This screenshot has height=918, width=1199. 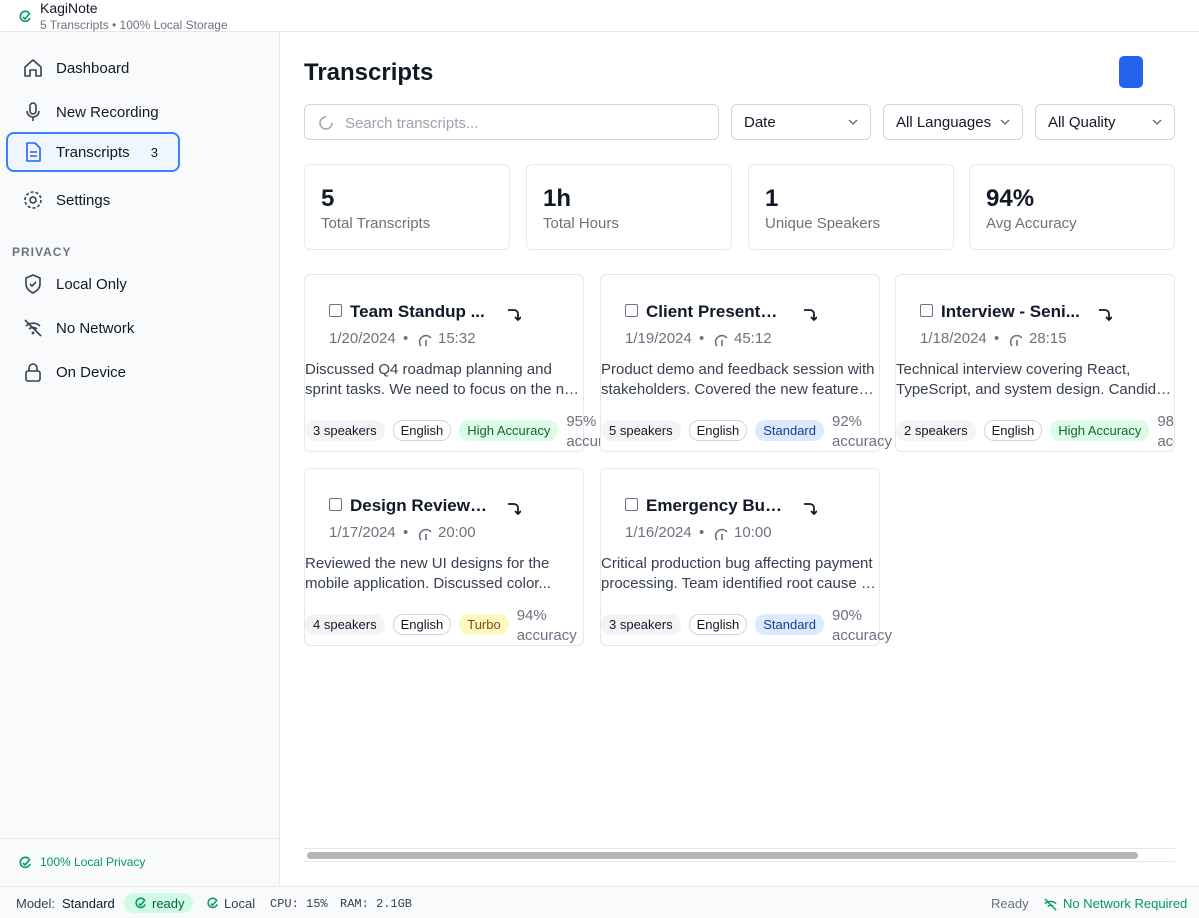 I want to click on quality-tag: Standard, so click(x=789, y=430).